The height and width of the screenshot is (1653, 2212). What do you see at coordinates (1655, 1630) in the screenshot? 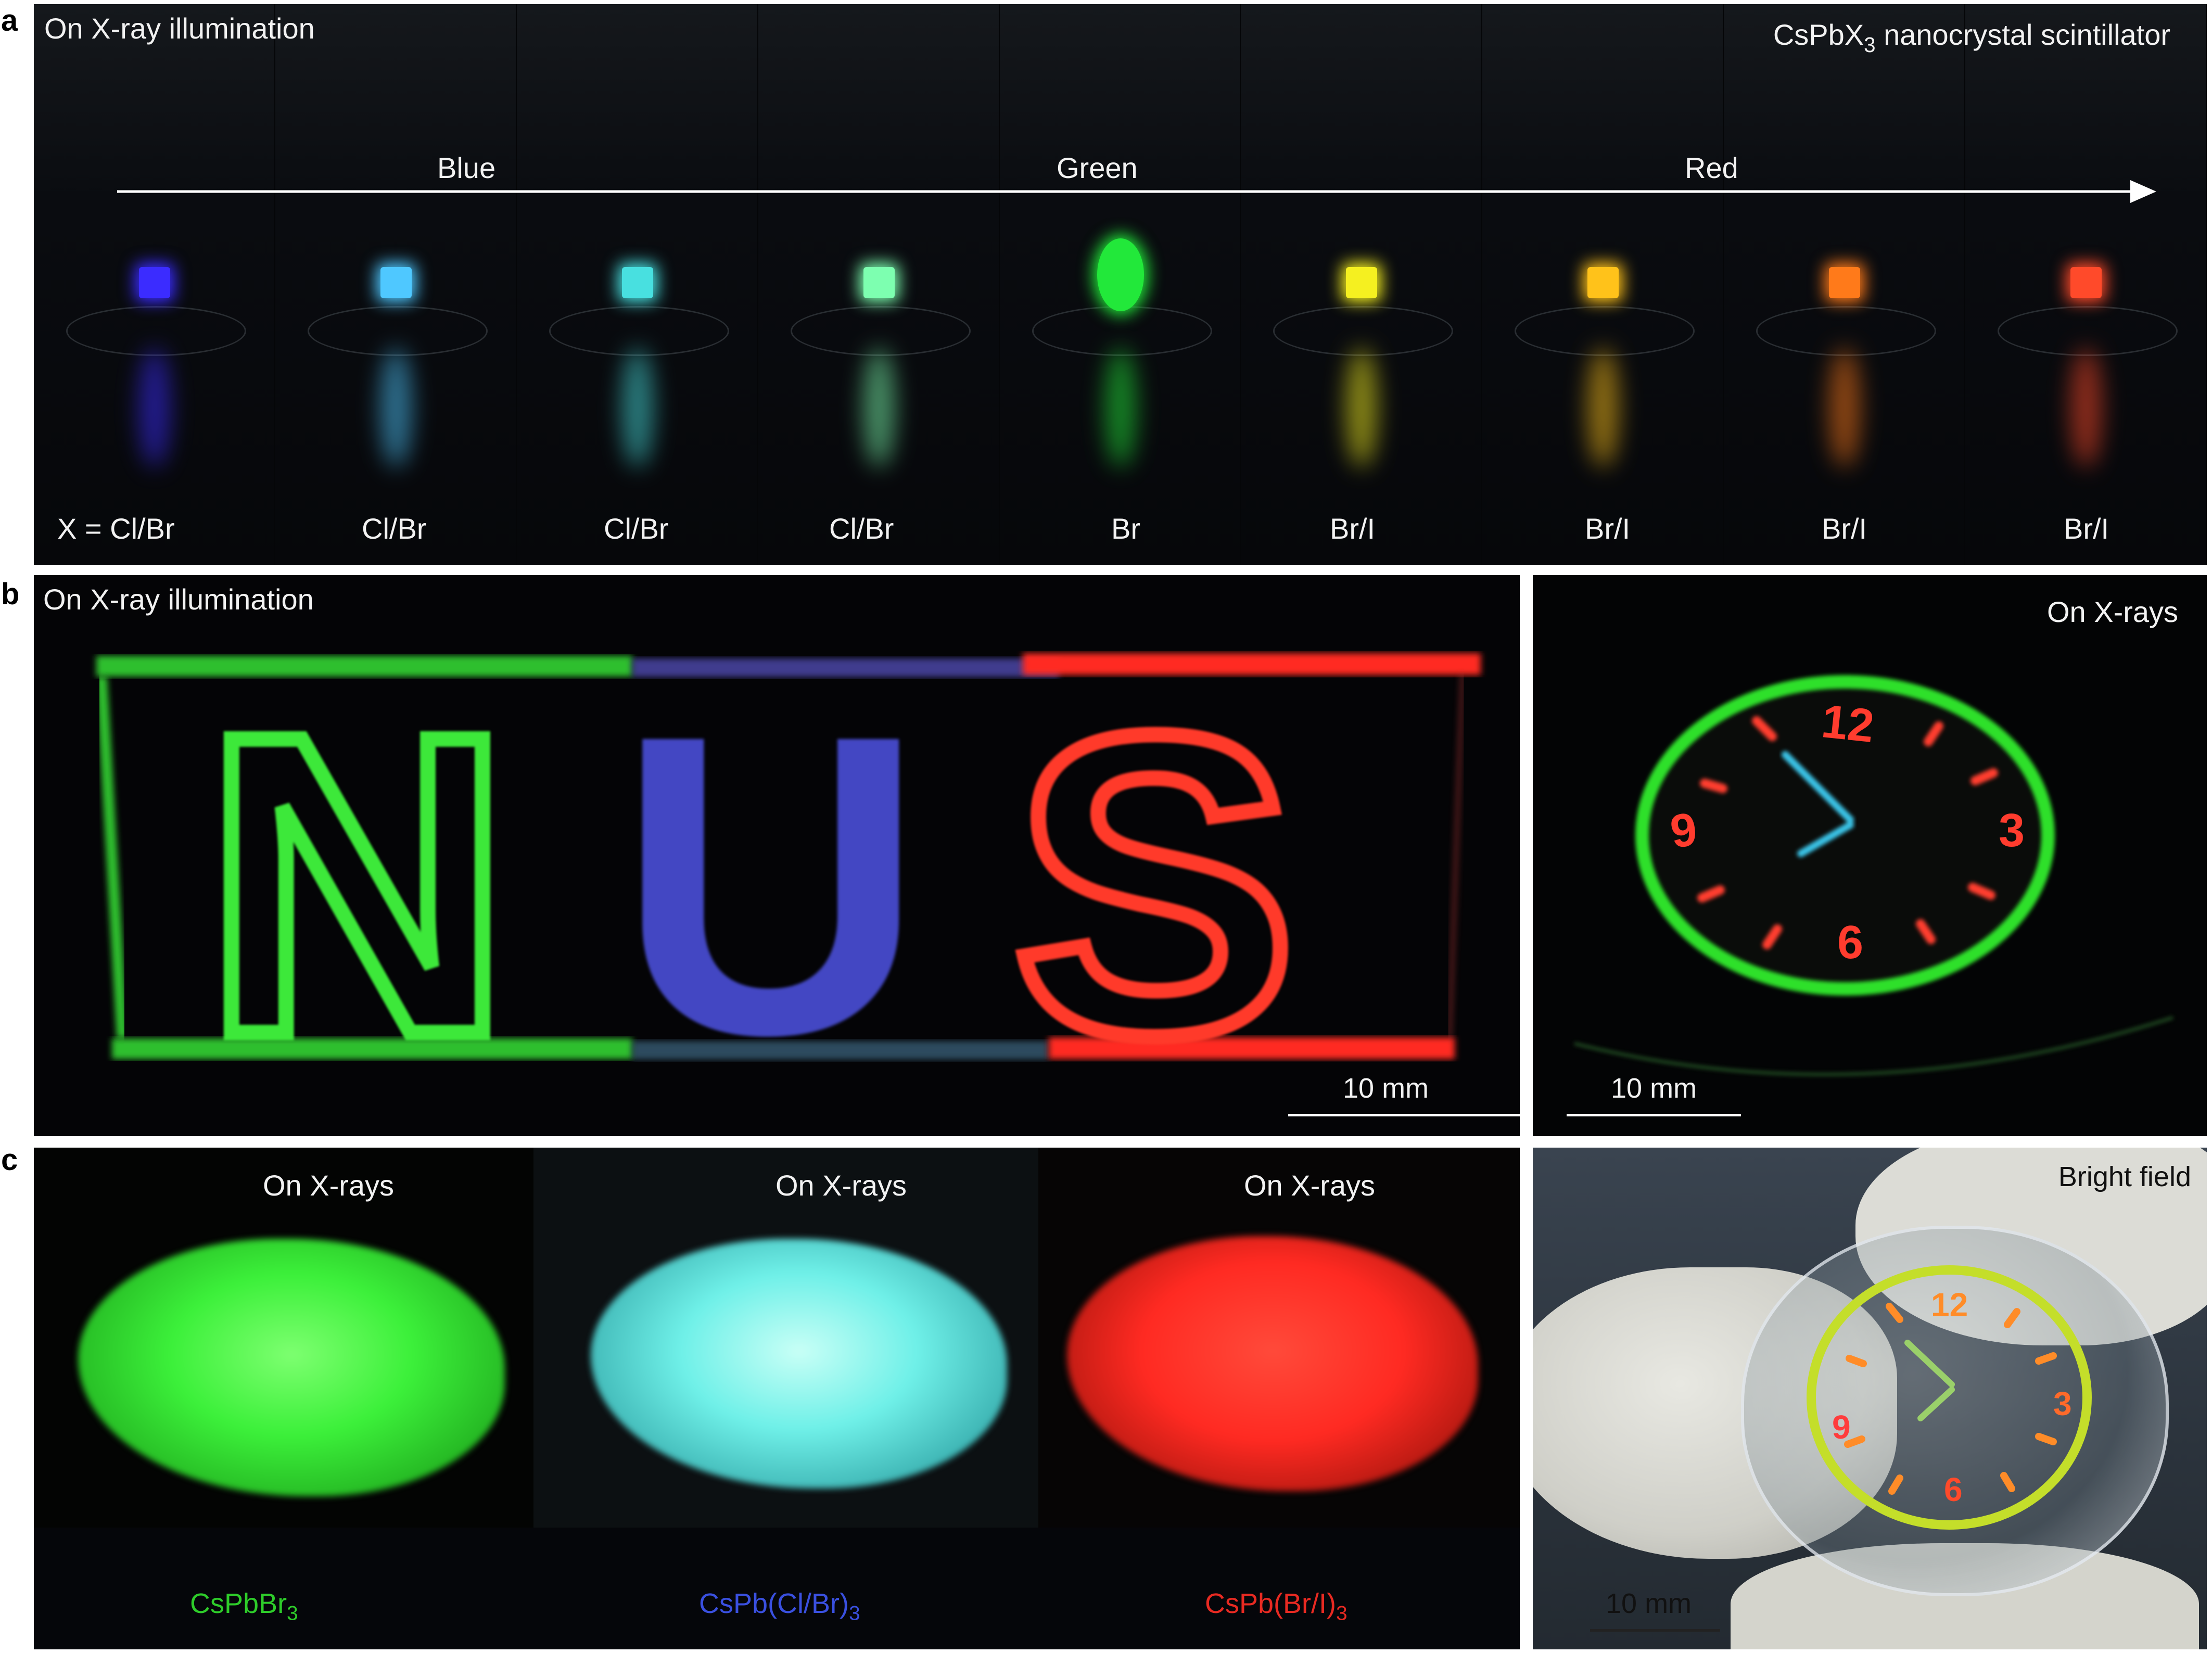
I see `panel-e-scale-bar` at bounding box center [1655, 1630].